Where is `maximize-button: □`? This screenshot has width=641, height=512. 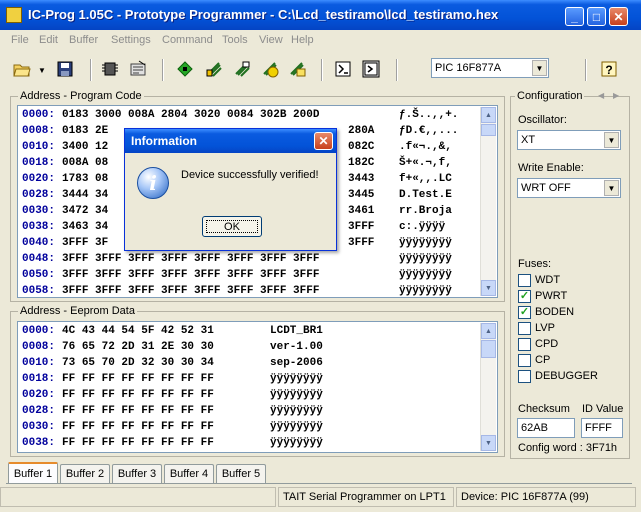
maximize-button: □ is located at coordinates (596, 16).